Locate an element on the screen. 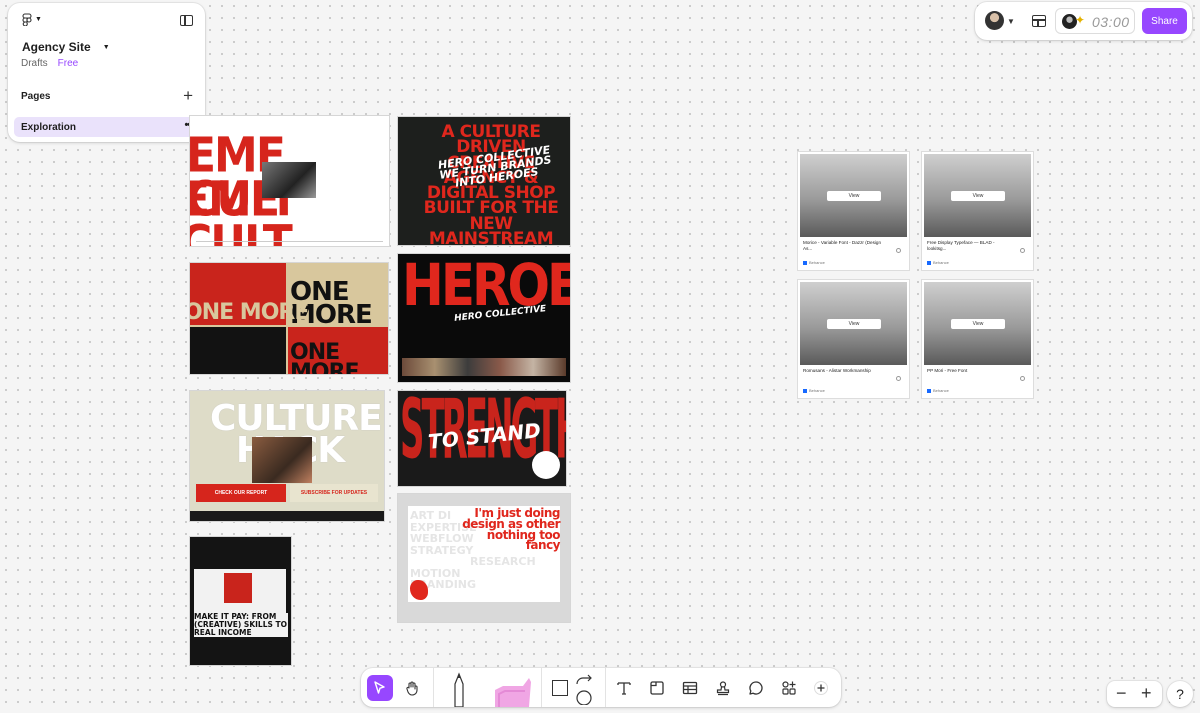 This screenshot has width=1200, height=713. hand-tool is located at coordinates (412, 688).